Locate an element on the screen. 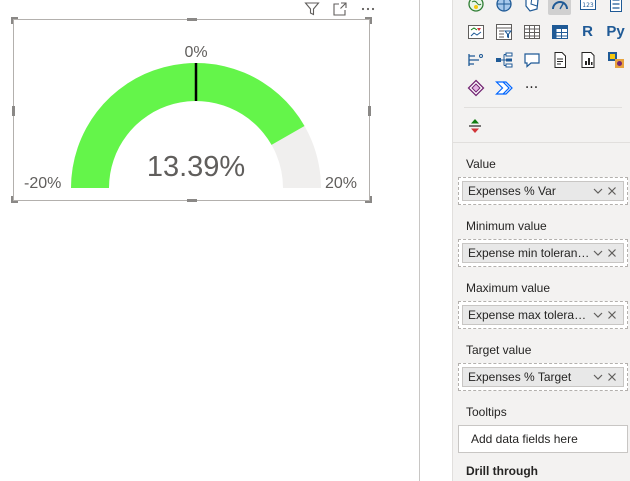 This screenshot has height=481, width=630. card-icon: 123 is located at coordinates (587, 7).